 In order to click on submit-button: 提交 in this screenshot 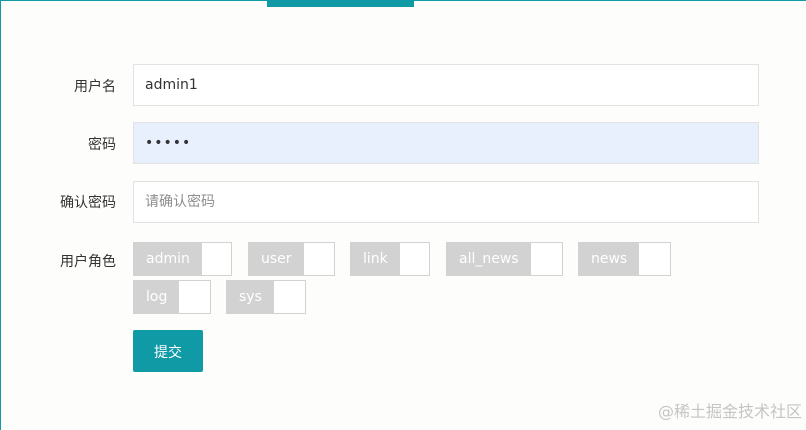, I will do `click(168, 351)`.